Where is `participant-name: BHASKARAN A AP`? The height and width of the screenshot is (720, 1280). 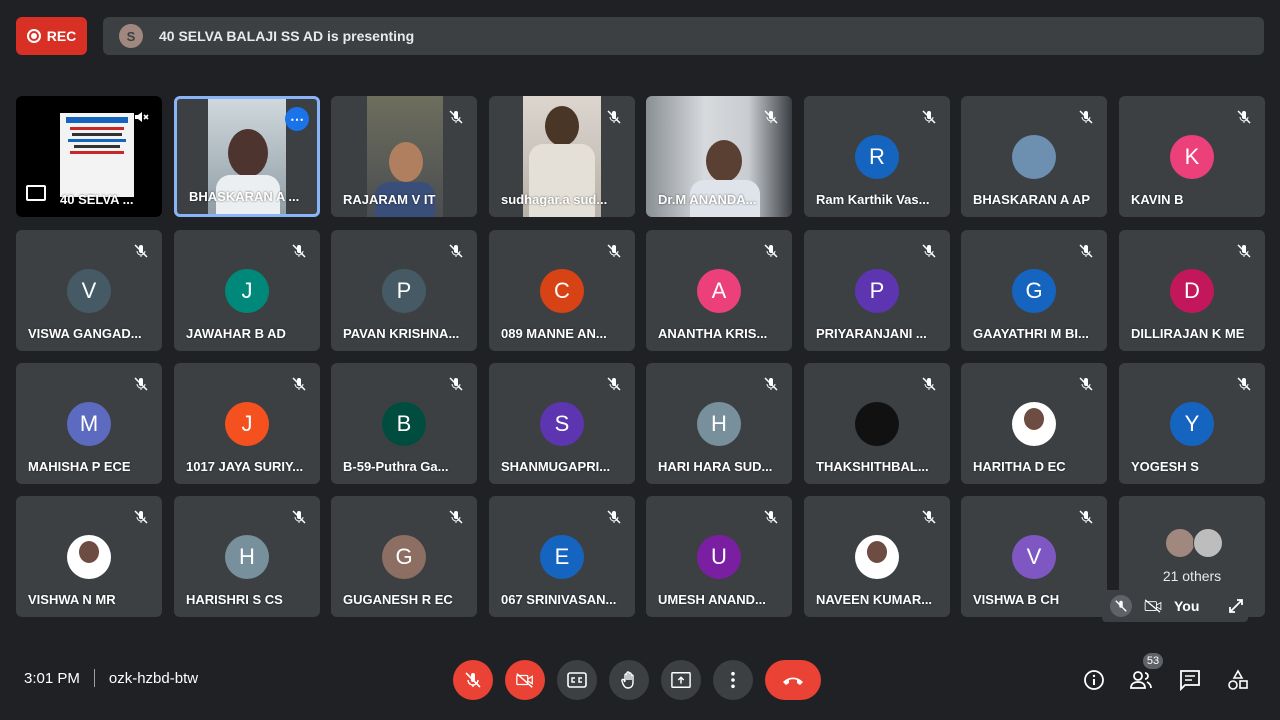
participant-name: BHASKARAN A AP is located at coordinates (1031, 199).